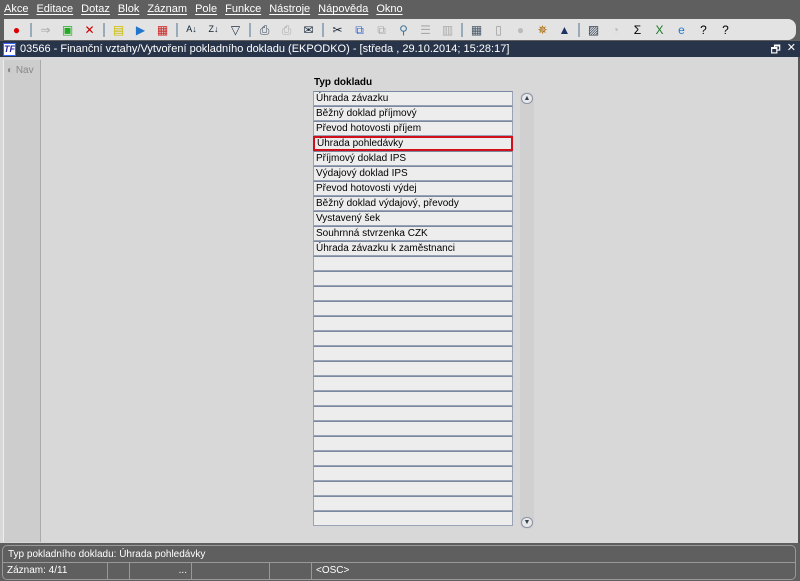  I want to click on exit-icon: ●, so click(16, 29).